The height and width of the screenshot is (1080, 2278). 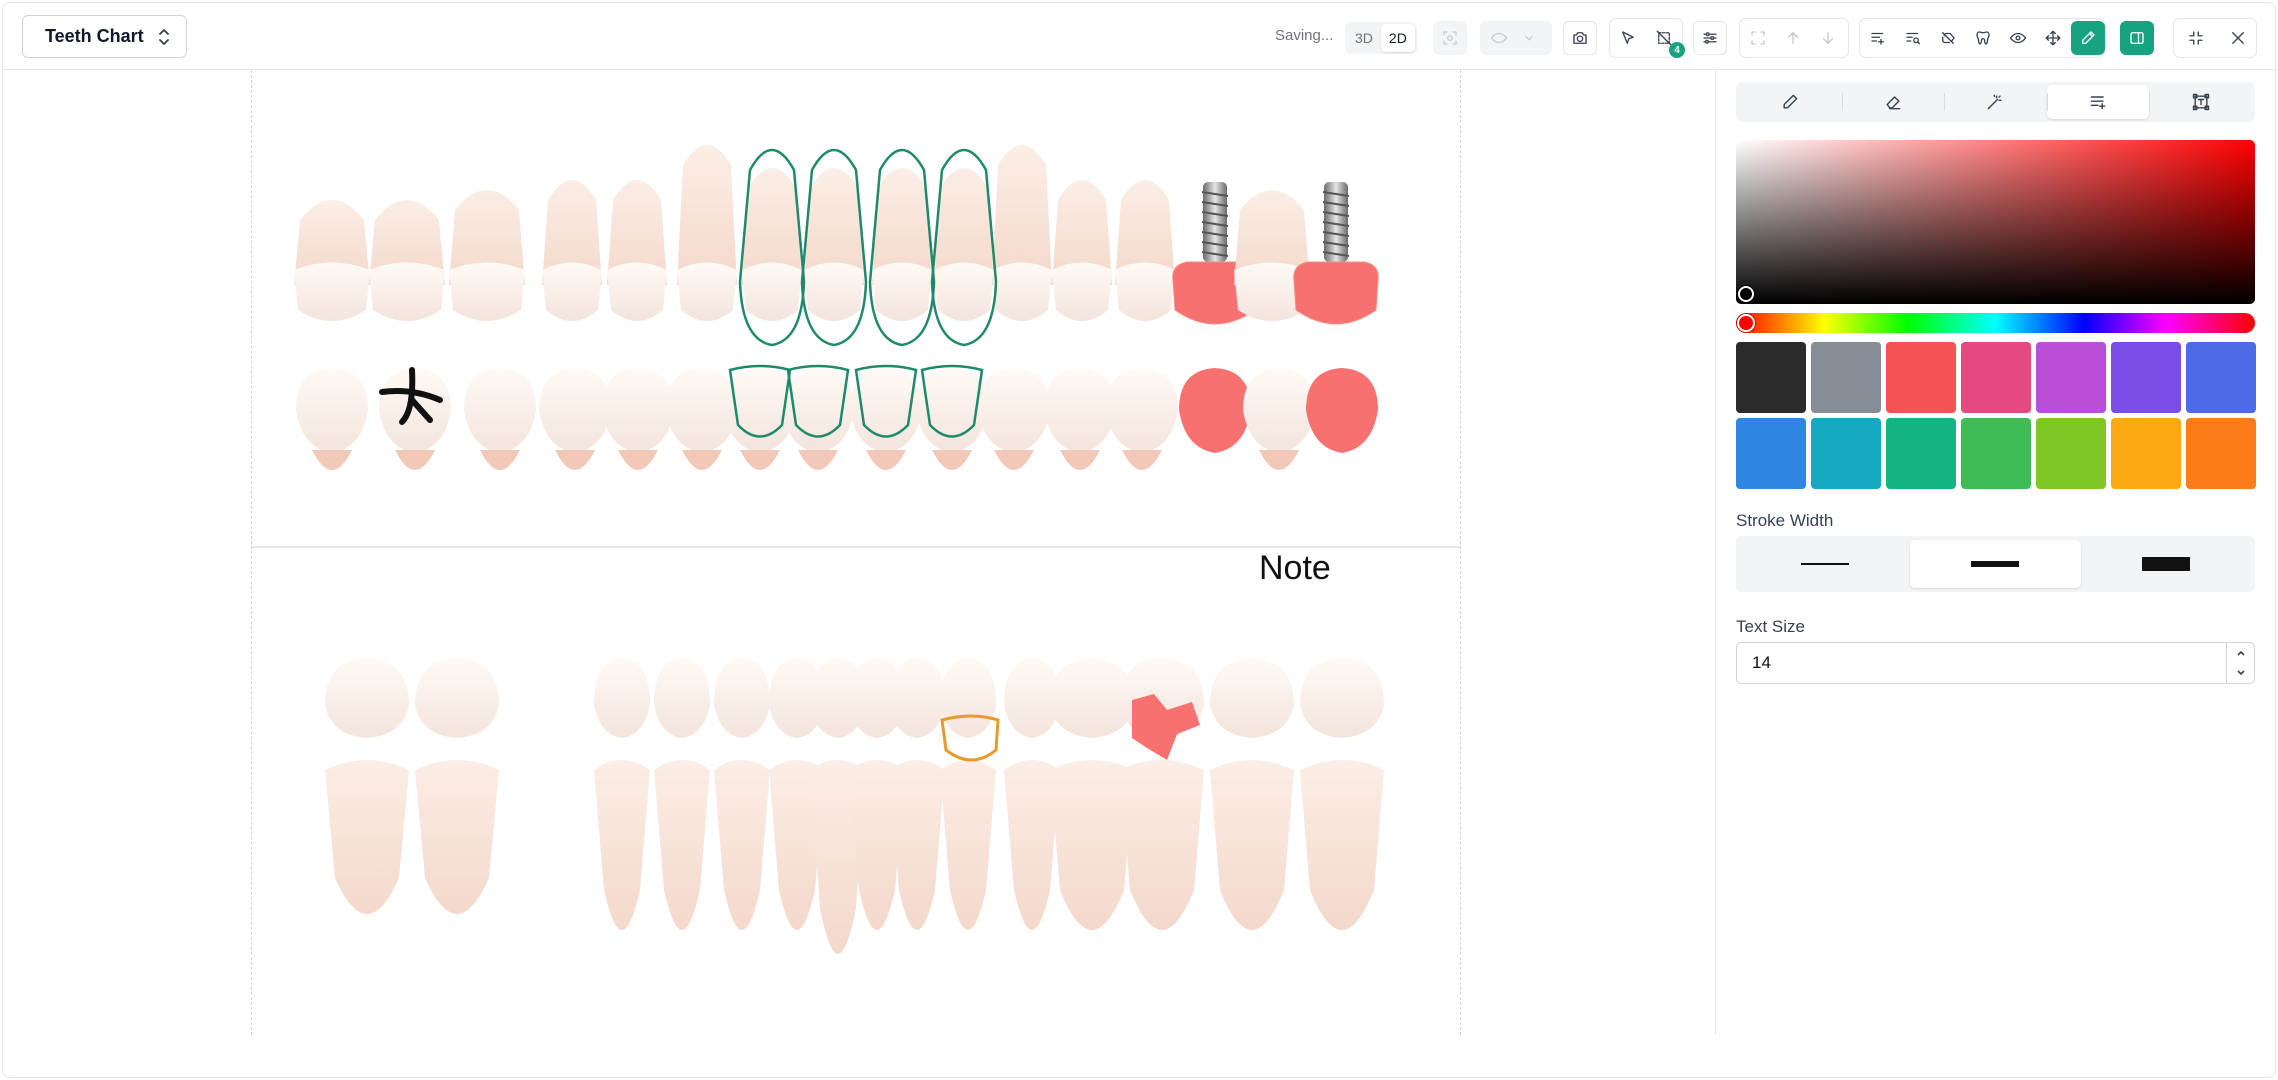 I want to click on text-list-tab, so click(x=2098, y=102).